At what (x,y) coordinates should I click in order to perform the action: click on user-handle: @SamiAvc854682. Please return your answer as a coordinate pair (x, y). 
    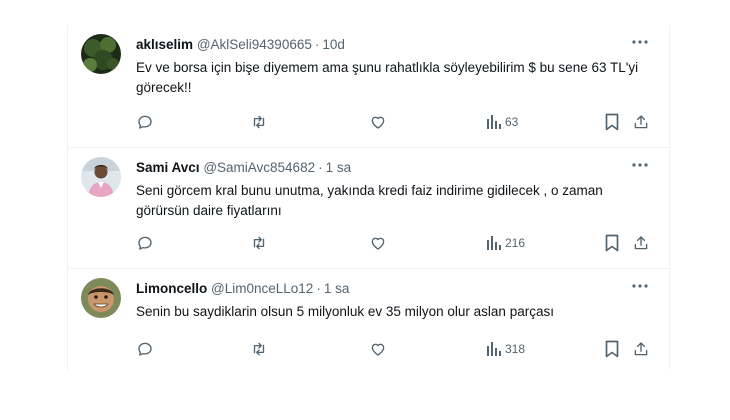
    Looking at the image, I should click on (259, 167).